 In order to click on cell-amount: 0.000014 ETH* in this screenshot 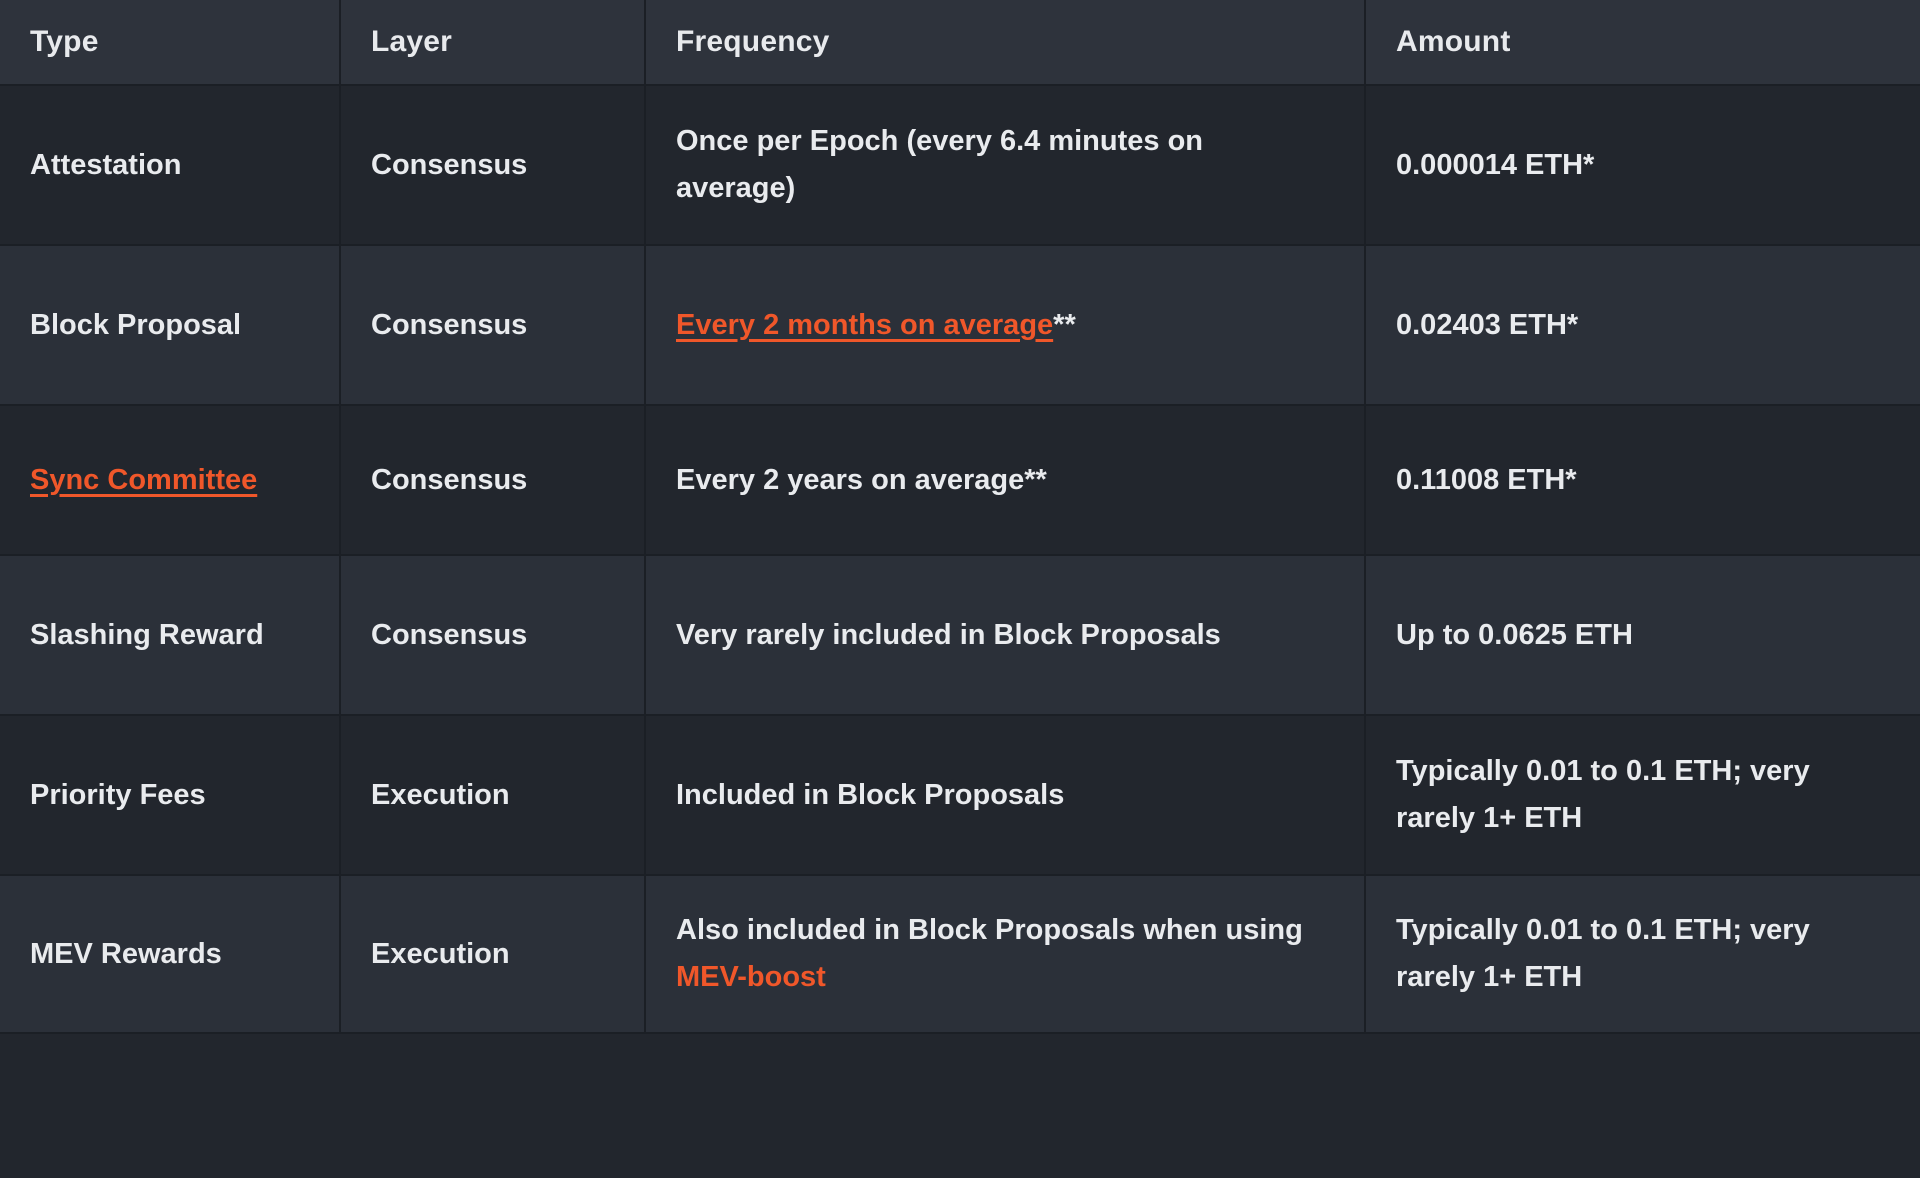, I will do `click(1642, 165)`.